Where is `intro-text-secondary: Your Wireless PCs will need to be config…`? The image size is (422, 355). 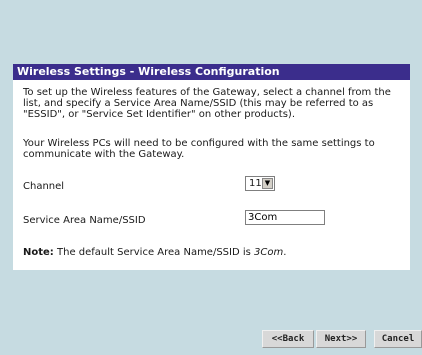 intro-text-secondary: Your Wireless PCs will need to be config… is located at coordinates (199, 149).